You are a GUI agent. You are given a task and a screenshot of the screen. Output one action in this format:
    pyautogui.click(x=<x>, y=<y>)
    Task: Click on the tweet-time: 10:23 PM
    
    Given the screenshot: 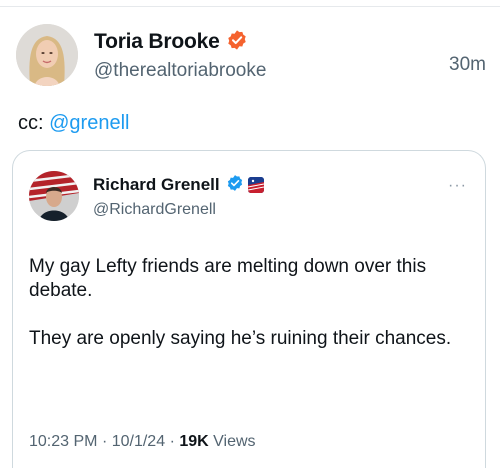 What is the action you would take?
    pyautogui.click(x=63, y=441)
    